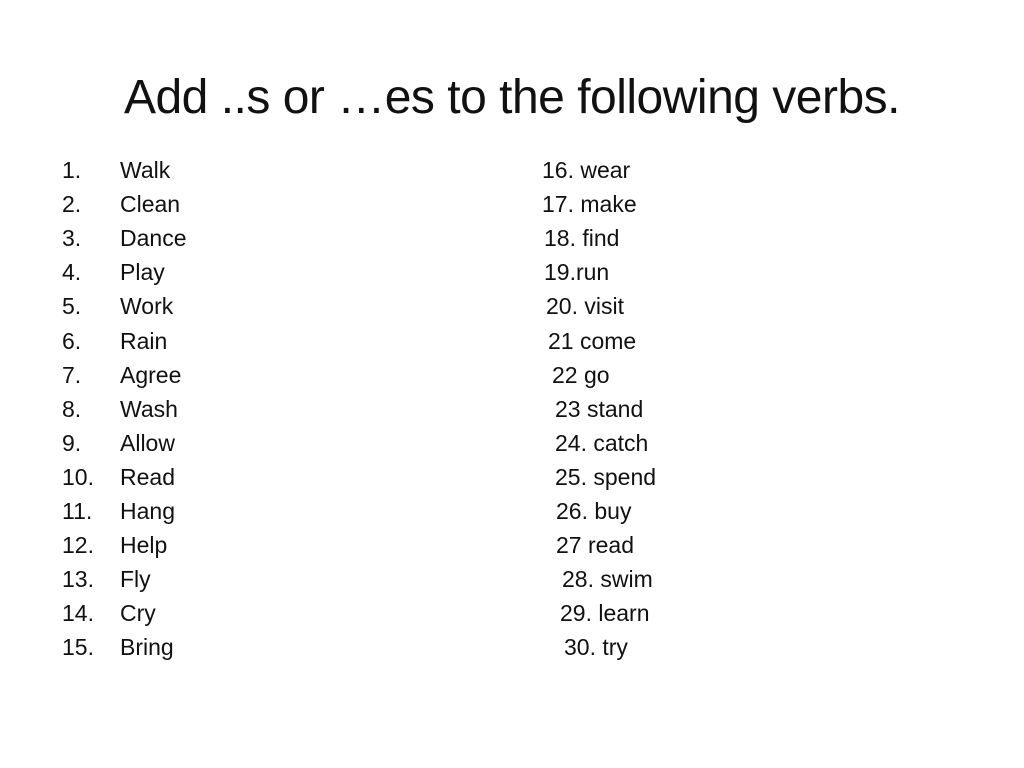 Image resolution: width=1024 pixels, height=768 pixels. What do you see at coordinates (145, 170) in the screenshot?
I see `item-word: Walk` at bounding box center [145, 170].